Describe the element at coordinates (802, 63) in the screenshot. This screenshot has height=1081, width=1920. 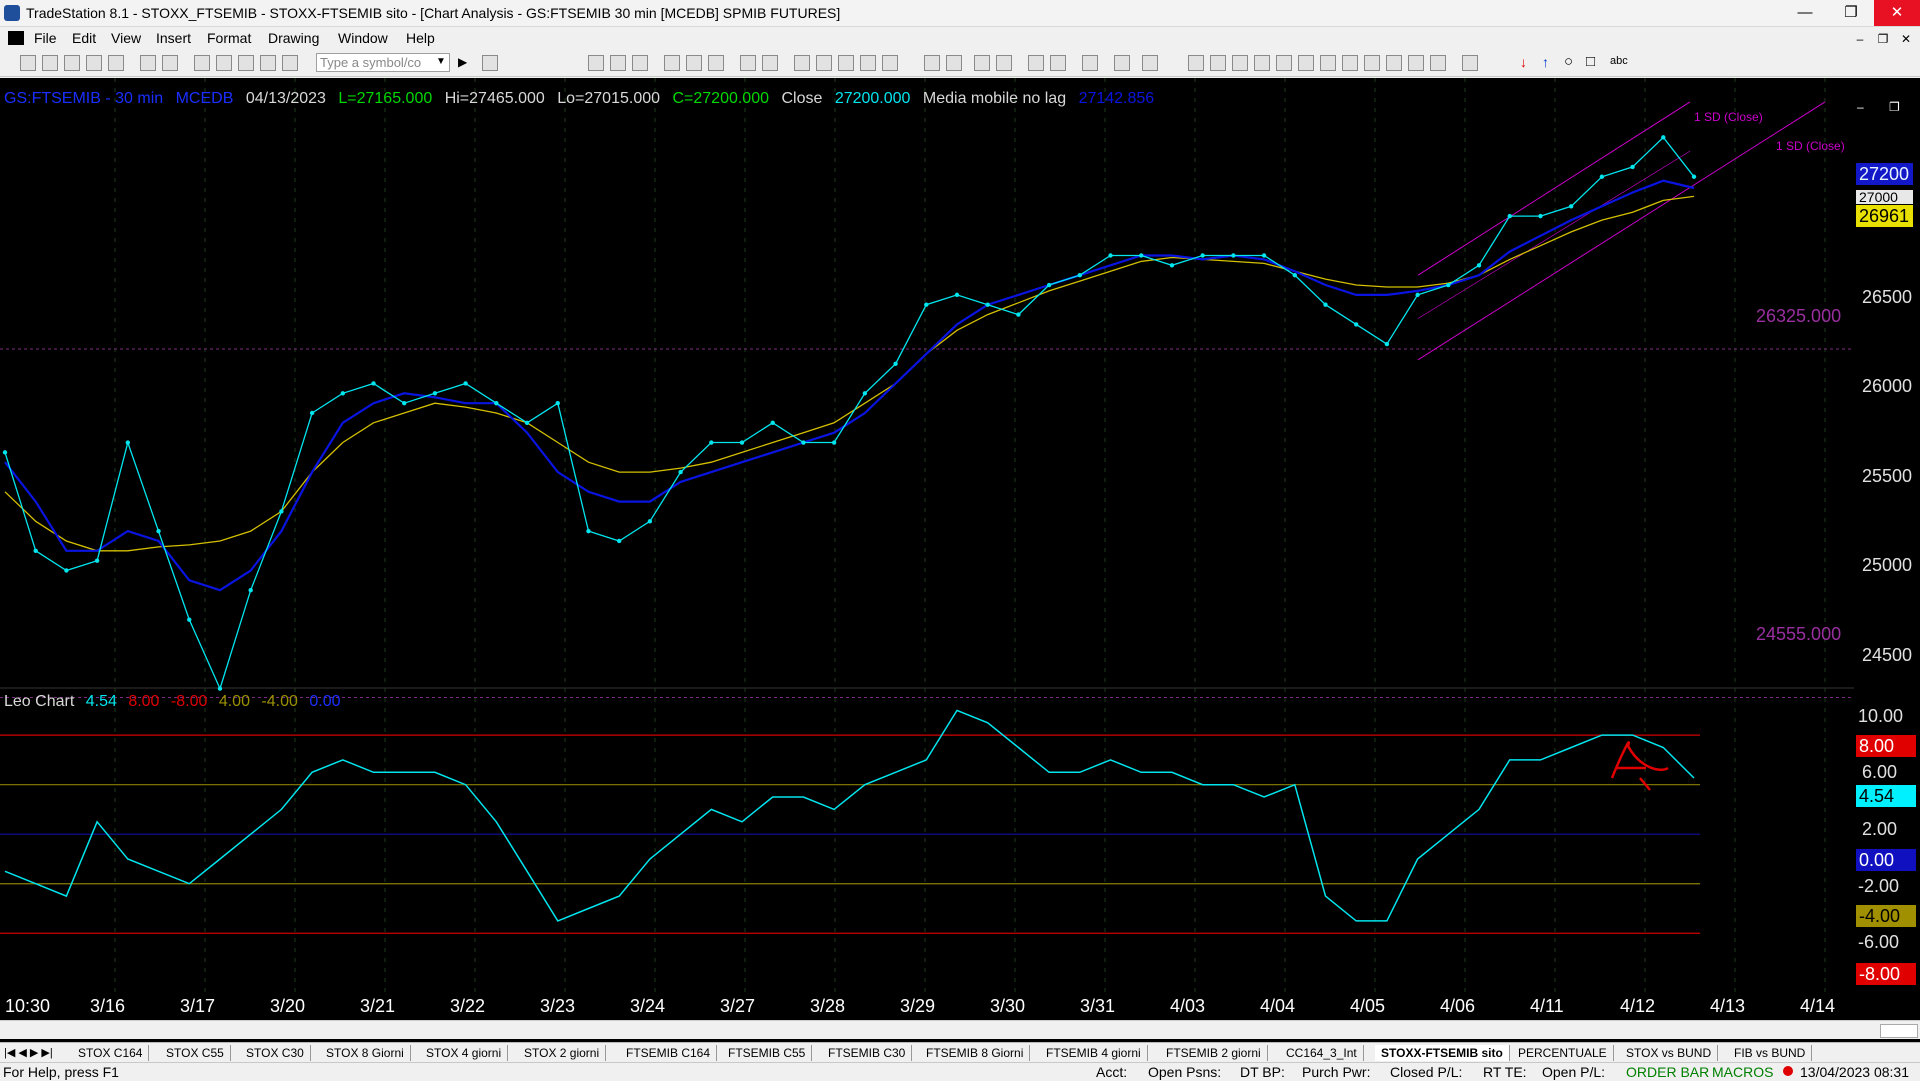
I see `insert-study-icon` at that location.